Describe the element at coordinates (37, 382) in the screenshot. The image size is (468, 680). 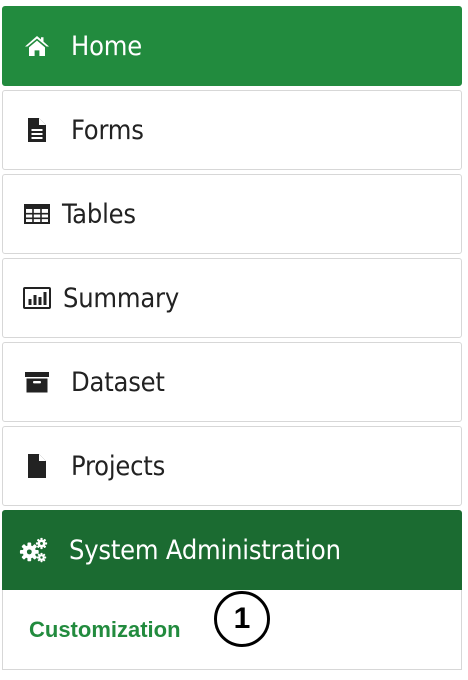
I see `archive-icon` at that location.